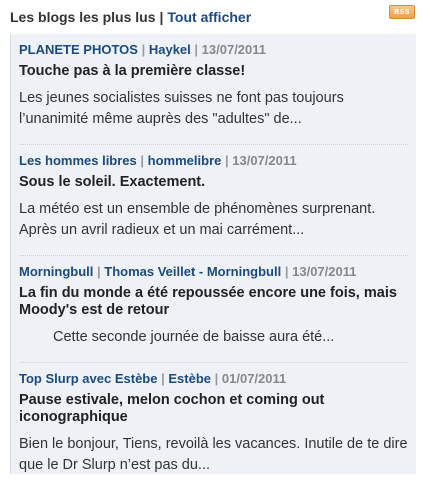 Image resolution: width=423 pixels, height=490 pixels. Describe the element at coordinates (83, 17) in the screenshot. I see `widget-title: Les blogs les plus lus` at that location.